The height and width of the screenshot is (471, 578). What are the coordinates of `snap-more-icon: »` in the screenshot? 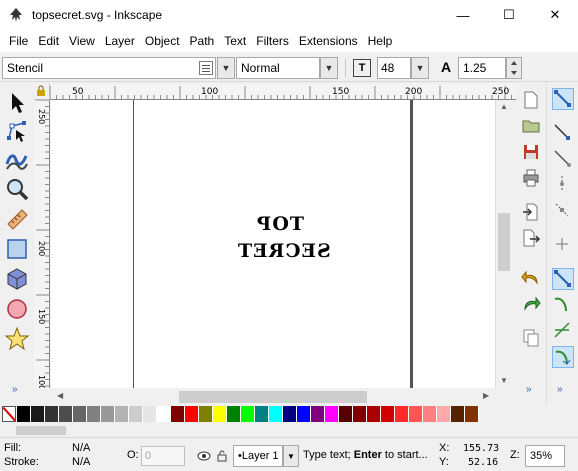 It's located at (560, 389).